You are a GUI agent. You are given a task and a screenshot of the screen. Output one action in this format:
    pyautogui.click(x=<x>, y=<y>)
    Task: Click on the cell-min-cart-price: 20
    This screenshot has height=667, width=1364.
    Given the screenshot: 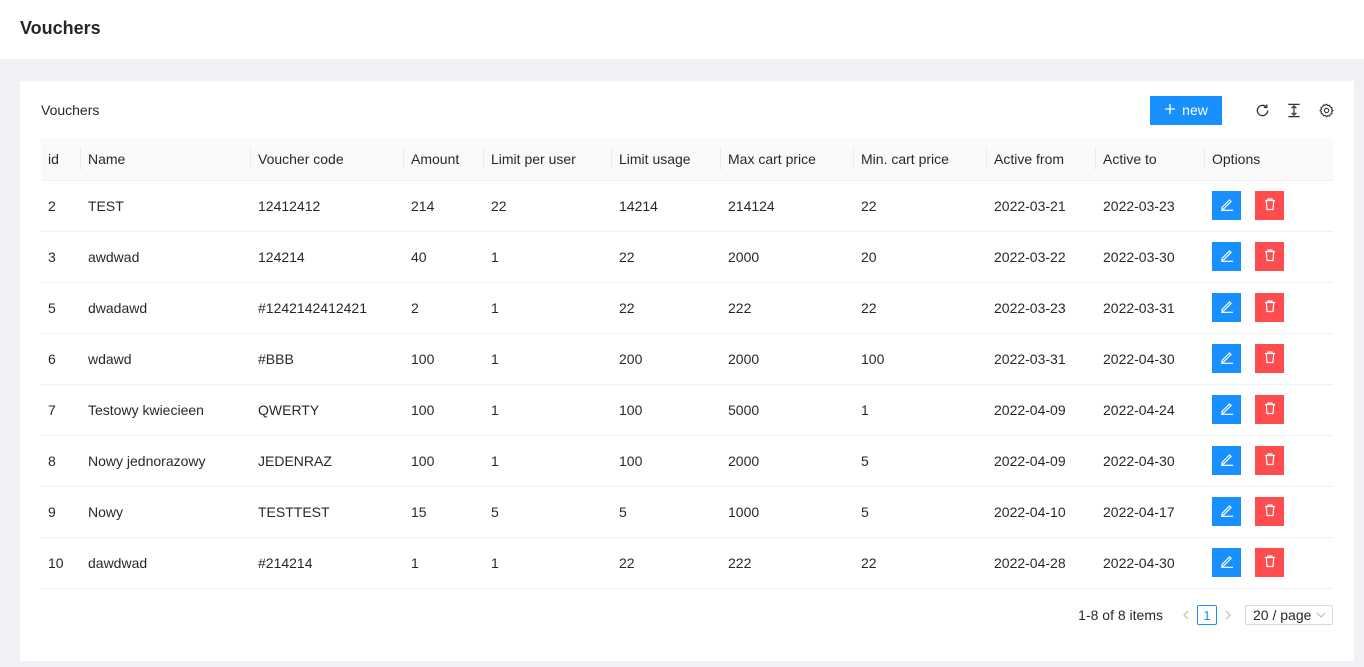 What is the action you would take?
    pyautogui.click(x=919, y=257)
    